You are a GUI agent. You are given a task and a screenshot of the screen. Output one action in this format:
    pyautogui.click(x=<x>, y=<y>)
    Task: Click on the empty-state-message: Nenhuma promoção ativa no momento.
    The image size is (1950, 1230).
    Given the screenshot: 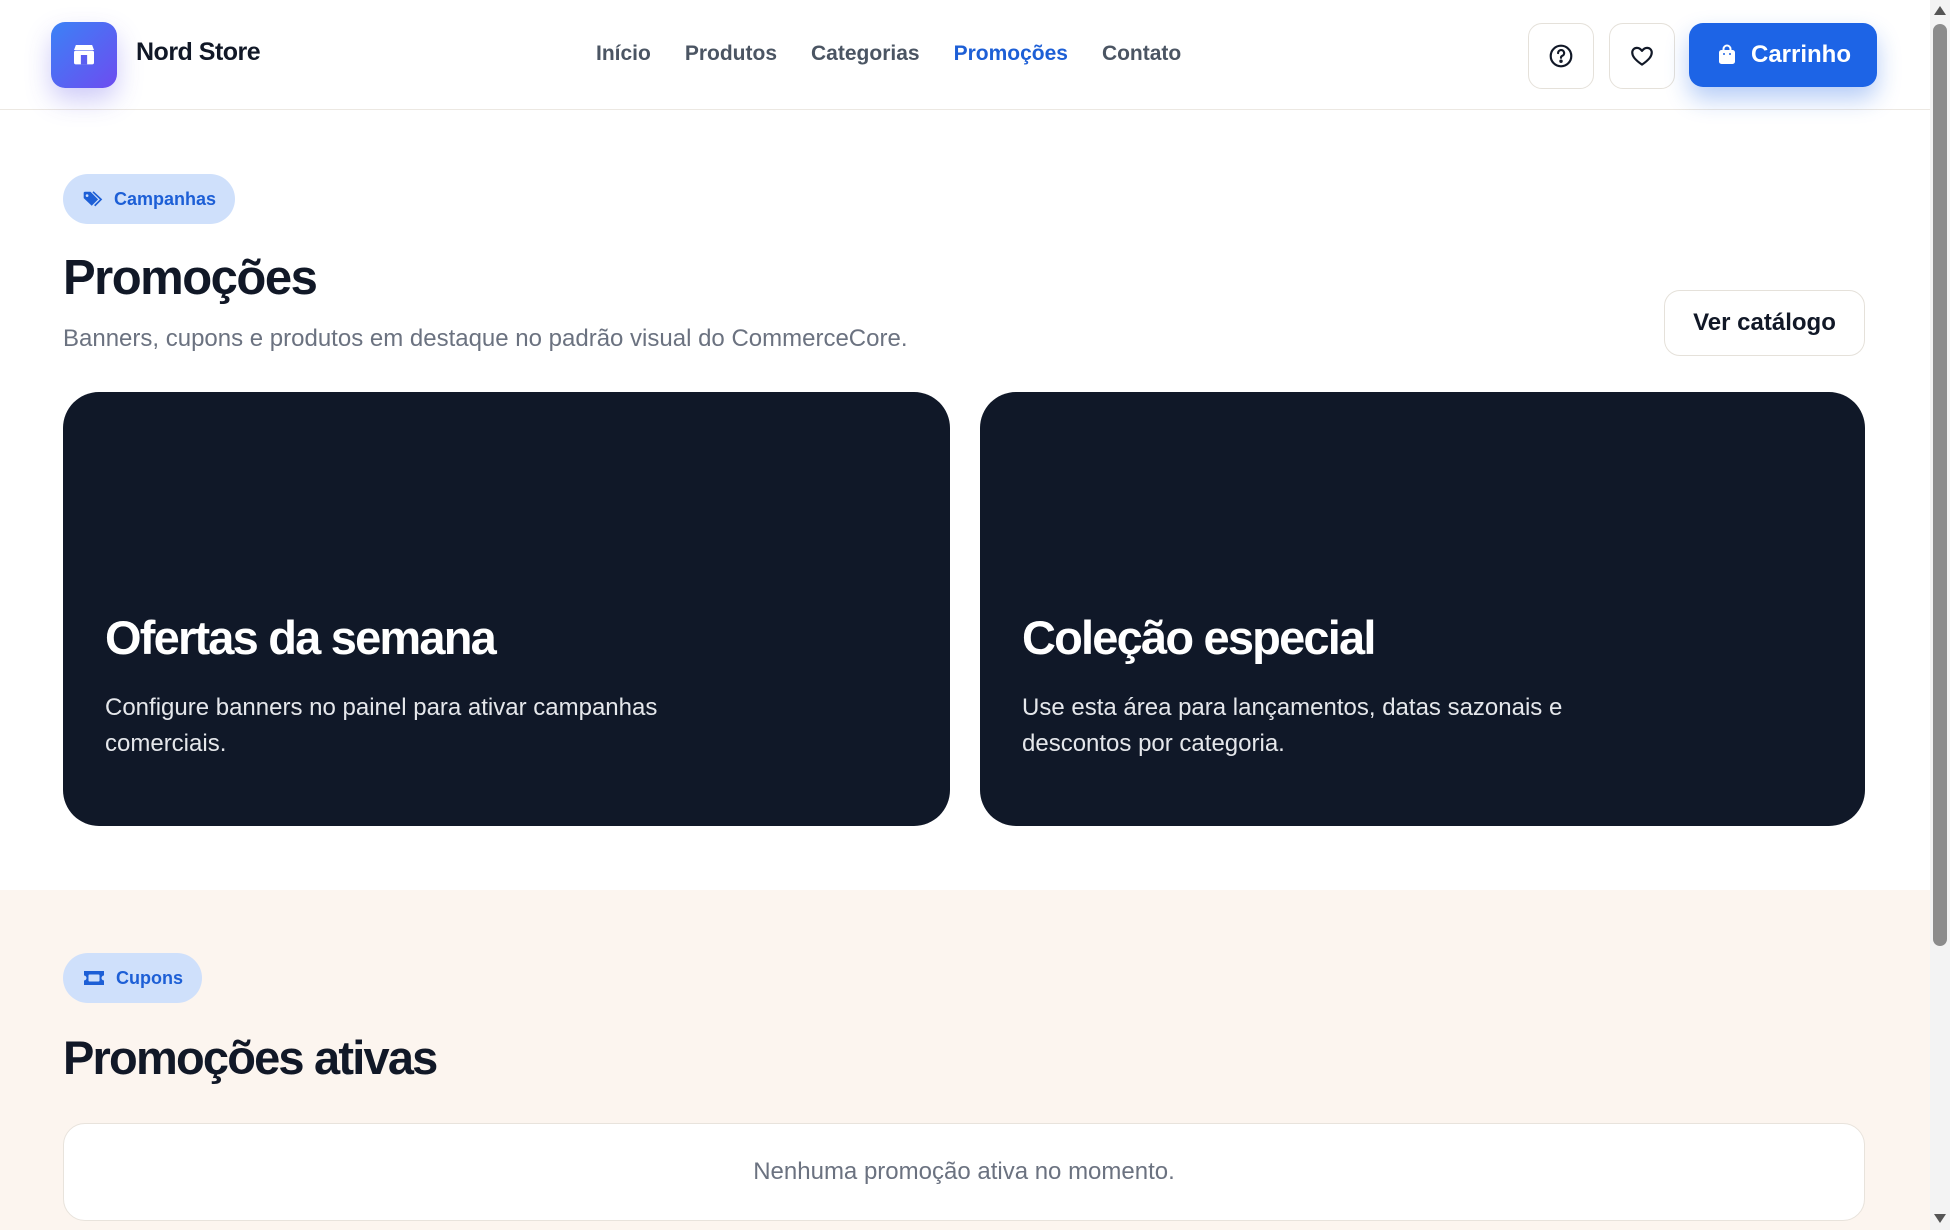 What is the action you would take?
    pyautogui.click(x=964, y=1171)
    